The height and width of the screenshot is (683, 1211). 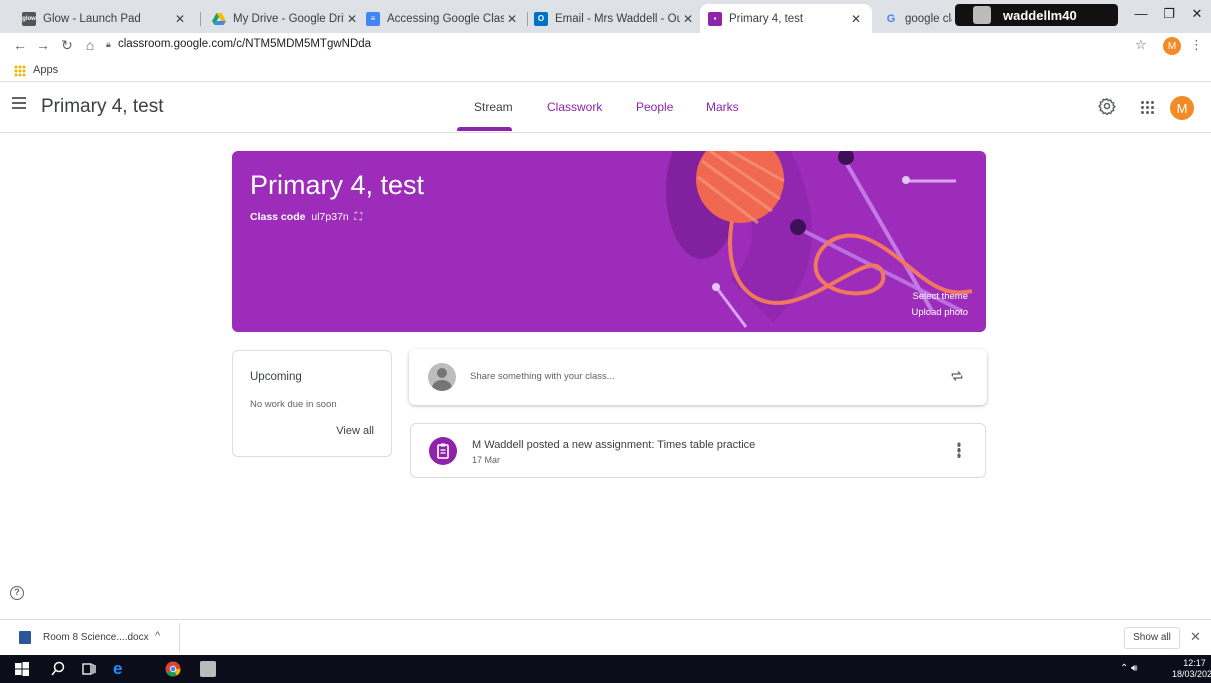 I want to click on fullscreen-icon: ⛶, so click(x=358, y=217).